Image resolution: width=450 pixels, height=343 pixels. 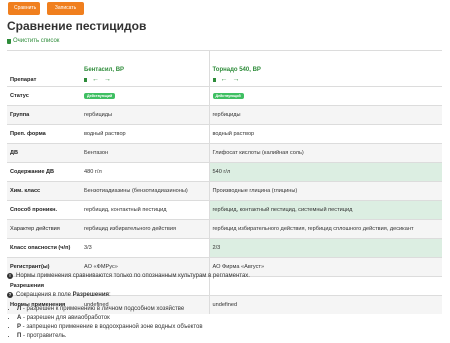 What do you see at coordinates (145, 172) in the screenshot?
I see `row-value: 480 г/л` at bounding box center [145, 172].